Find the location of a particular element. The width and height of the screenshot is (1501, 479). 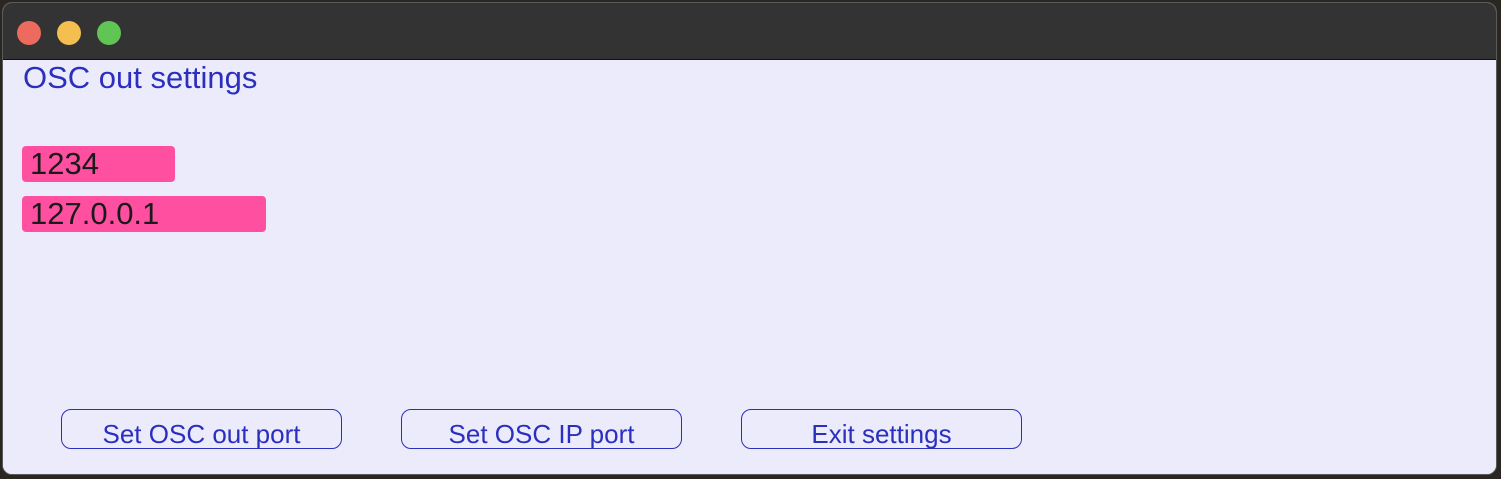

set-osc-ip-port-button: Set OSC IP port is located at coordinates (541, 429).